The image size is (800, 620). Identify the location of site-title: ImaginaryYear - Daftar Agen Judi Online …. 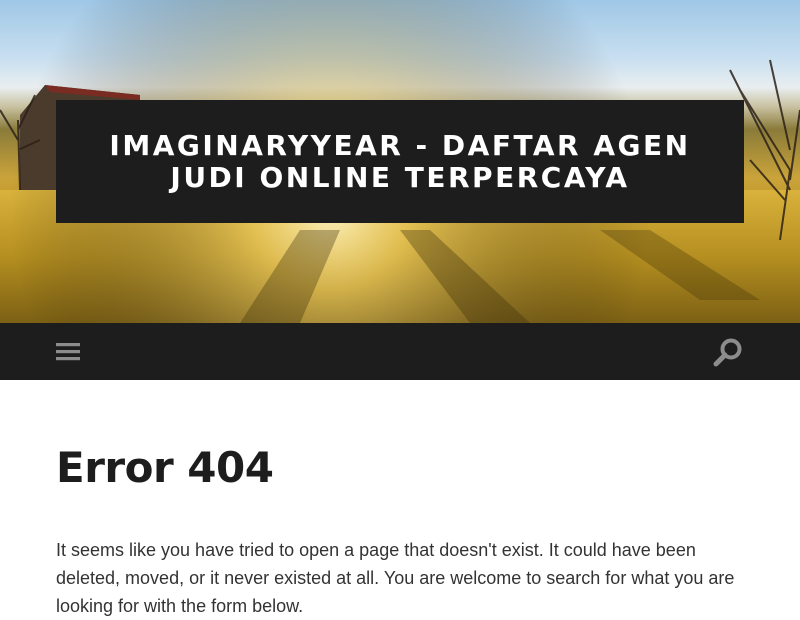
(400, 161).